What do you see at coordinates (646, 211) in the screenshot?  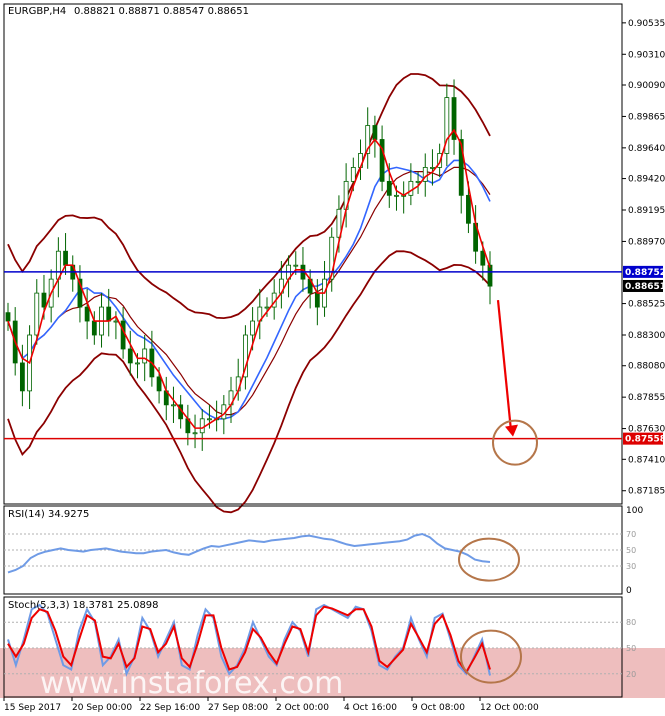 I see `price-tick-label: 0.89195` at bounding box center [646, 211].